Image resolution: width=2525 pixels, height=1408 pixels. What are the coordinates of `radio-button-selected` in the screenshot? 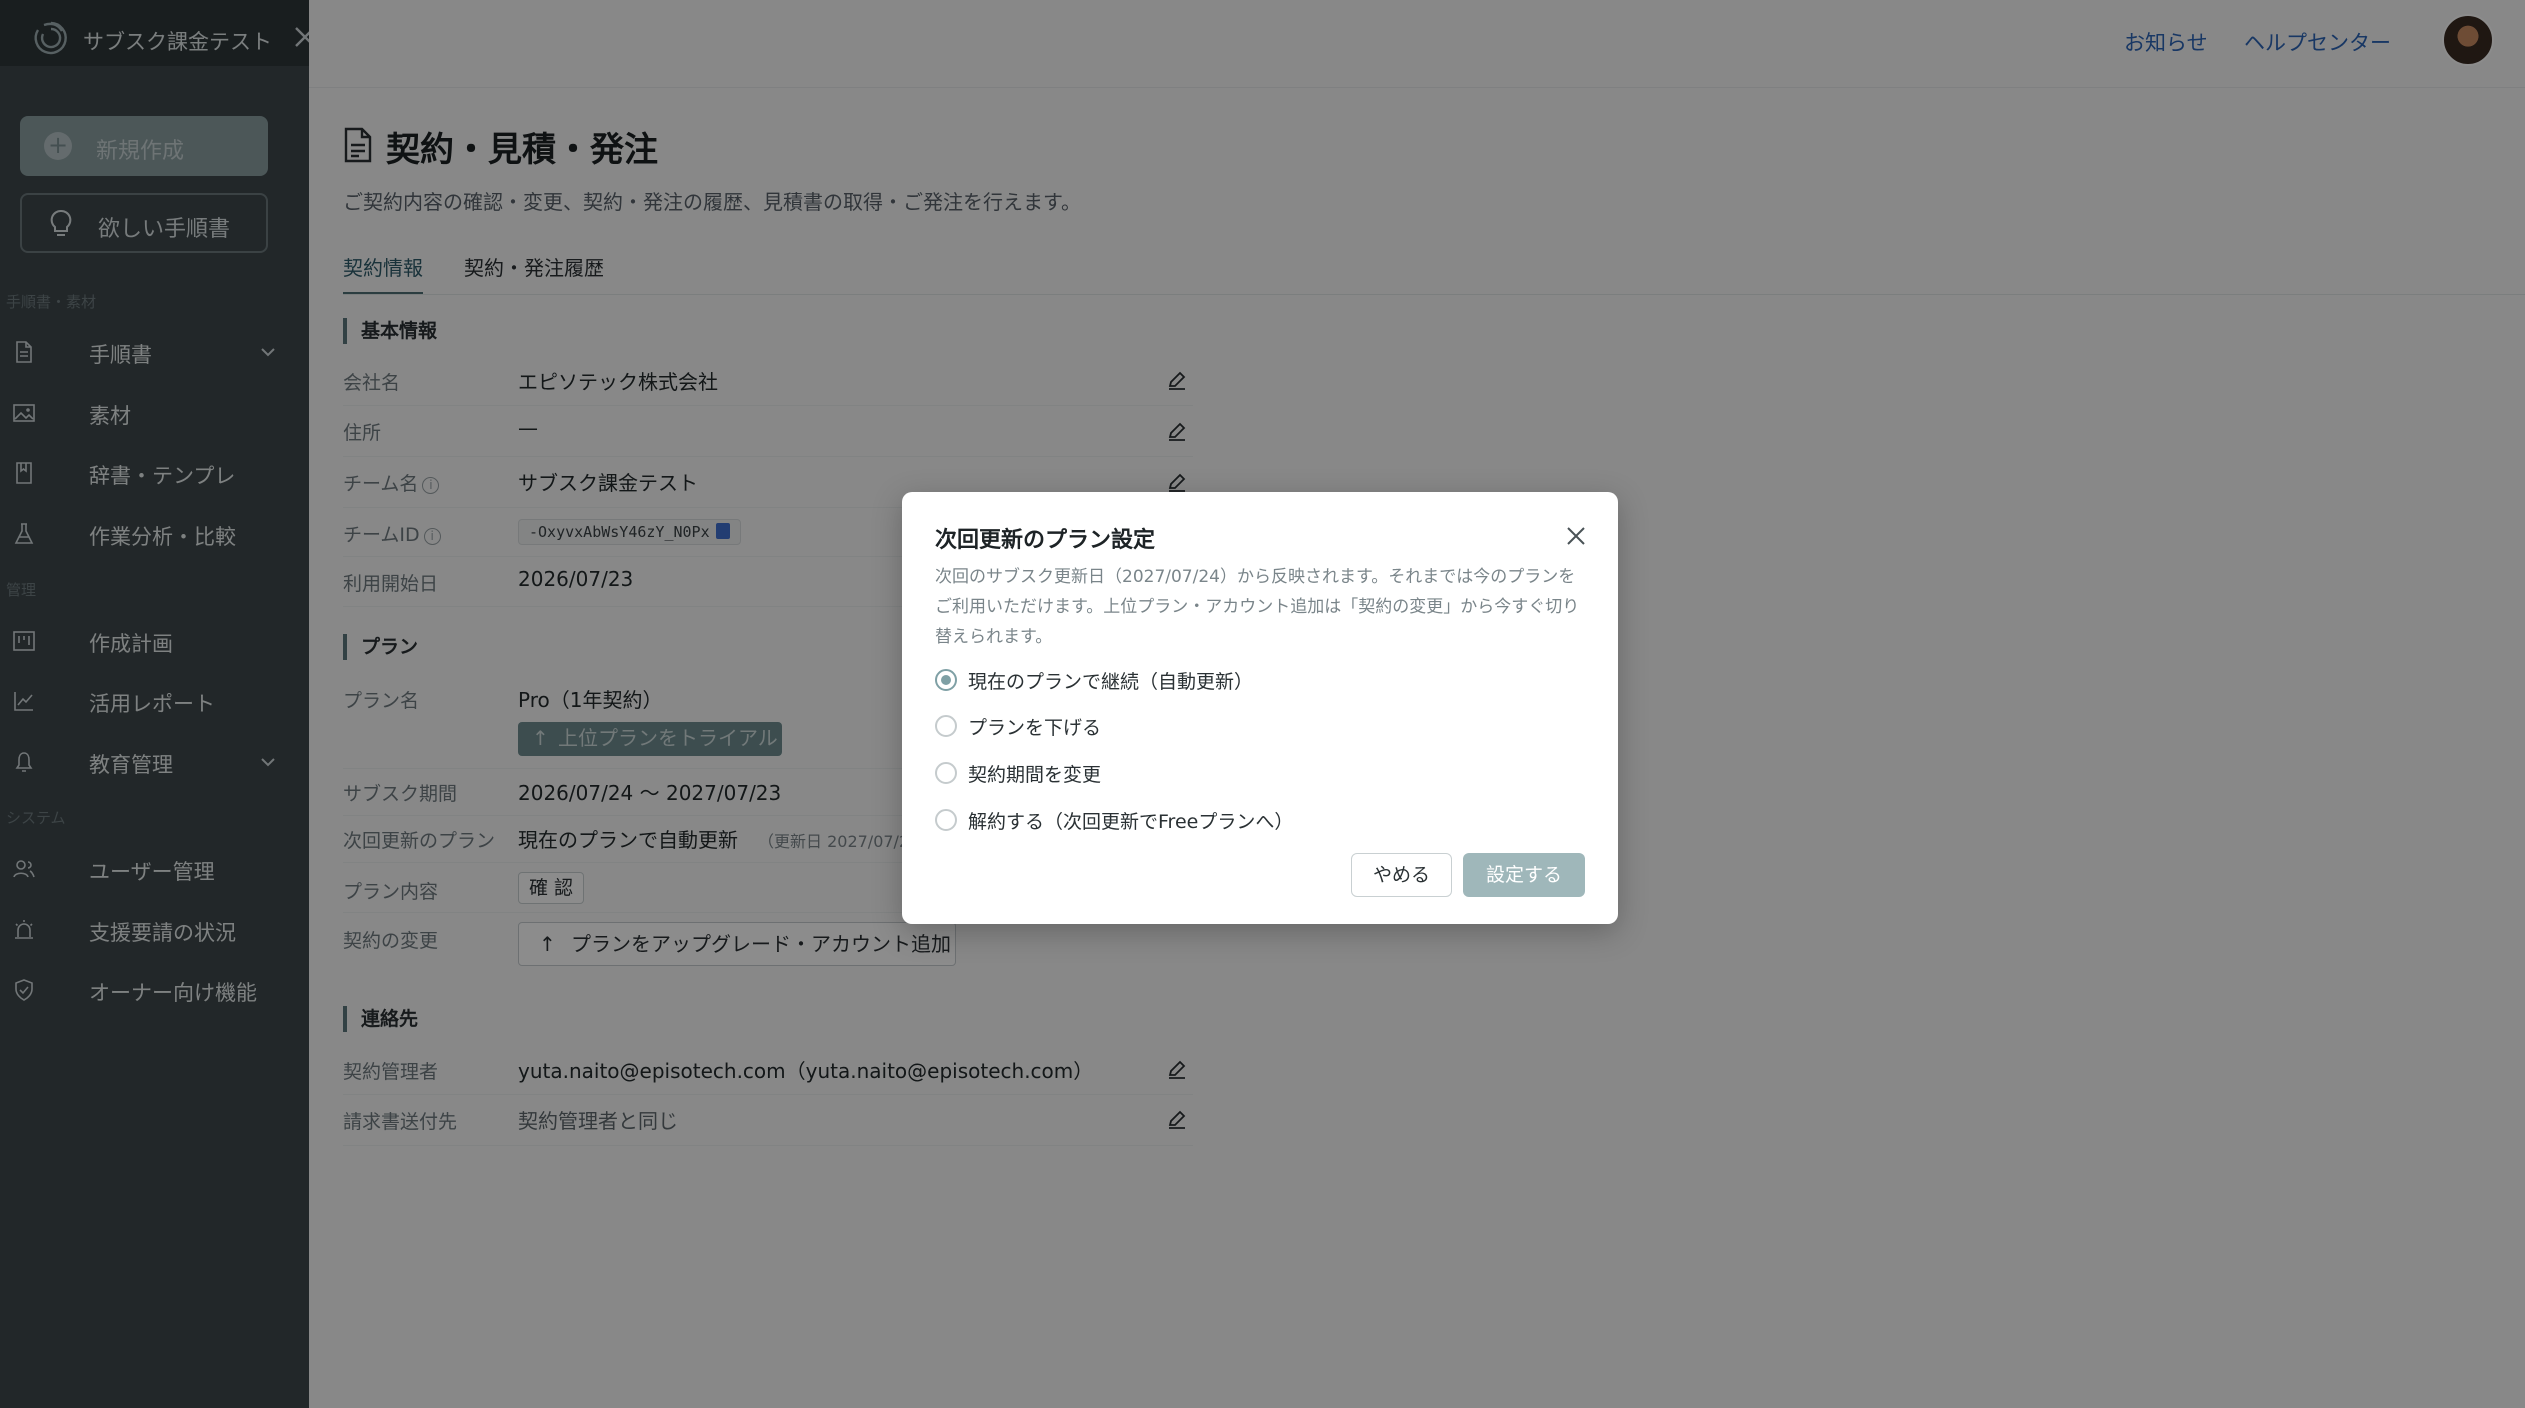 It's located at (946, 680).